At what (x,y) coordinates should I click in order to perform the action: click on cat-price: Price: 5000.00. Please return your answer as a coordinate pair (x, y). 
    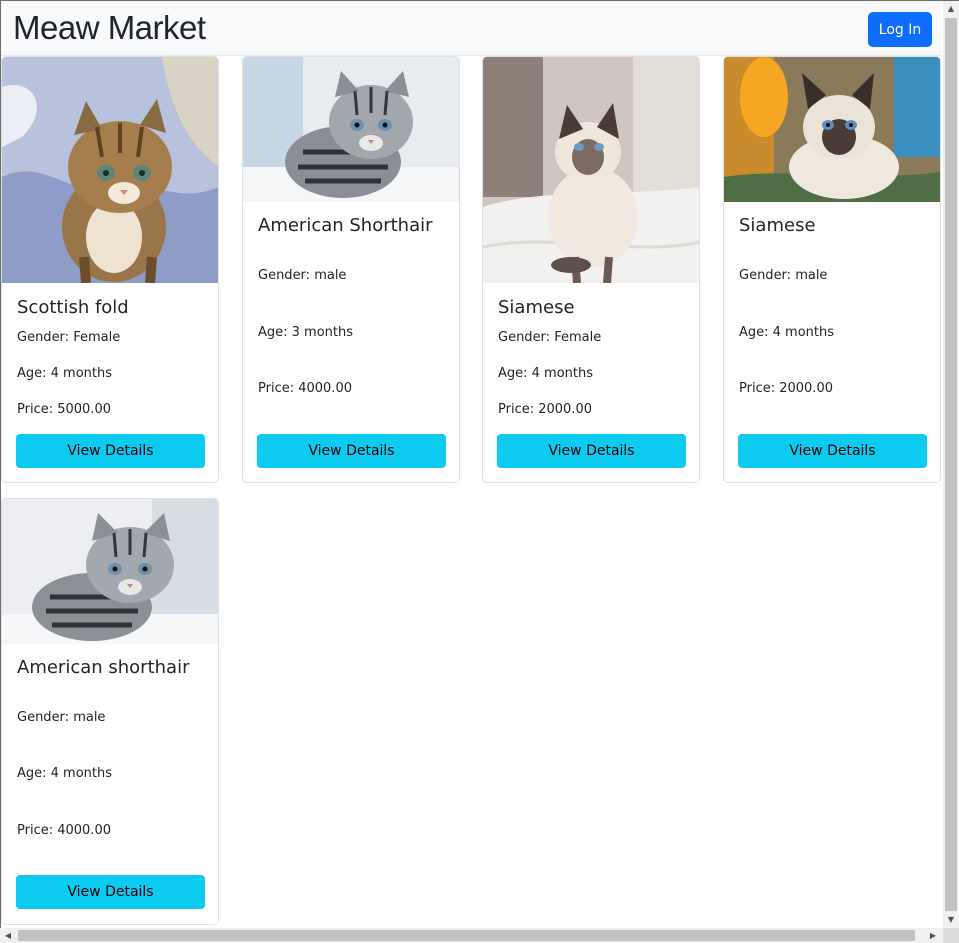
    Looking at the image, I should click on (64, 409).